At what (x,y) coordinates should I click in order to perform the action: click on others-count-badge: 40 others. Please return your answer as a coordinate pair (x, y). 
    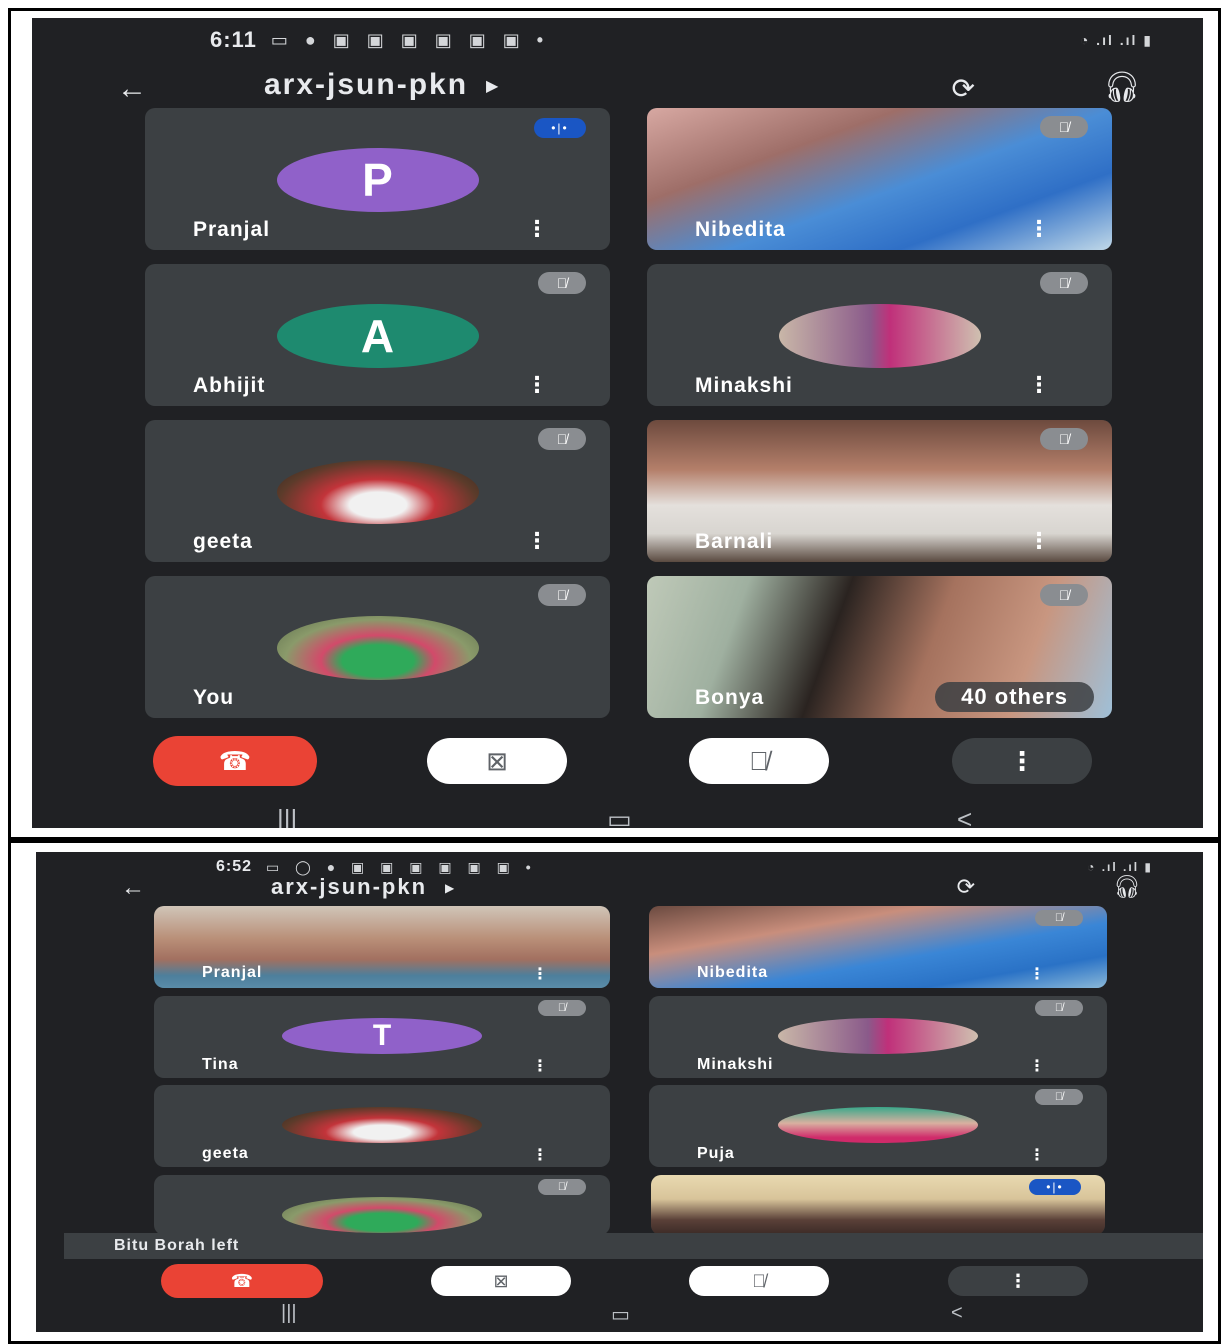
    Looking at the image, I should click on (1014, 697).